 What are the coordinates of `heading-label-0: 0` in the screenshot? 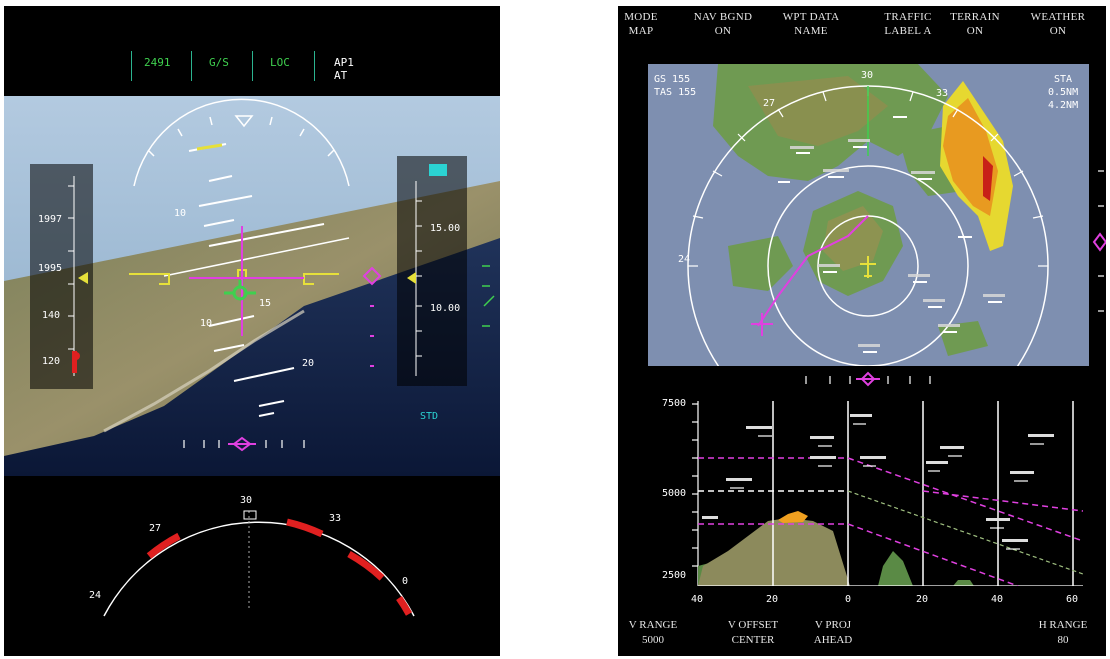 It's located at (405, 581).